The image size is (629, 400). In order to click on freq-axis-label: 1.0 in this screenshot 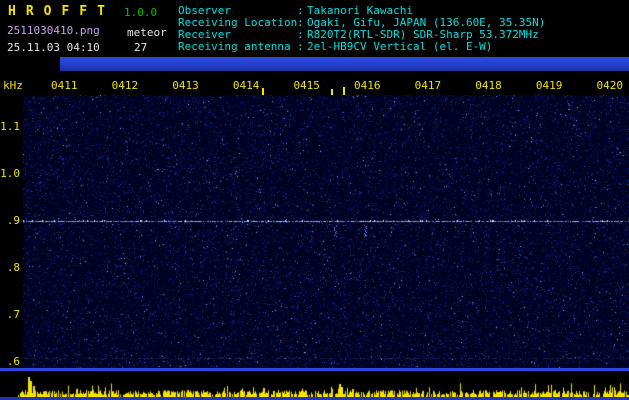, I will do `click(10, 173)`.